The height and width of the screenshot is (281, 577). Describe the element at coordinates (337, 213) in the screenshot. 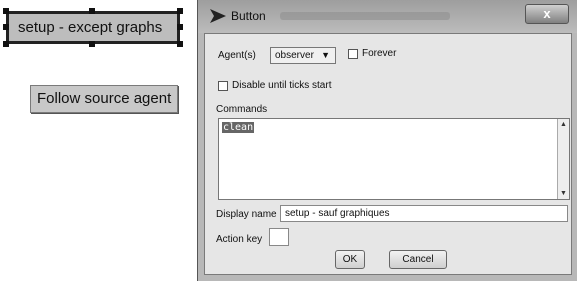

I see `display-name-value: setup - sauf graphiques` at that location.